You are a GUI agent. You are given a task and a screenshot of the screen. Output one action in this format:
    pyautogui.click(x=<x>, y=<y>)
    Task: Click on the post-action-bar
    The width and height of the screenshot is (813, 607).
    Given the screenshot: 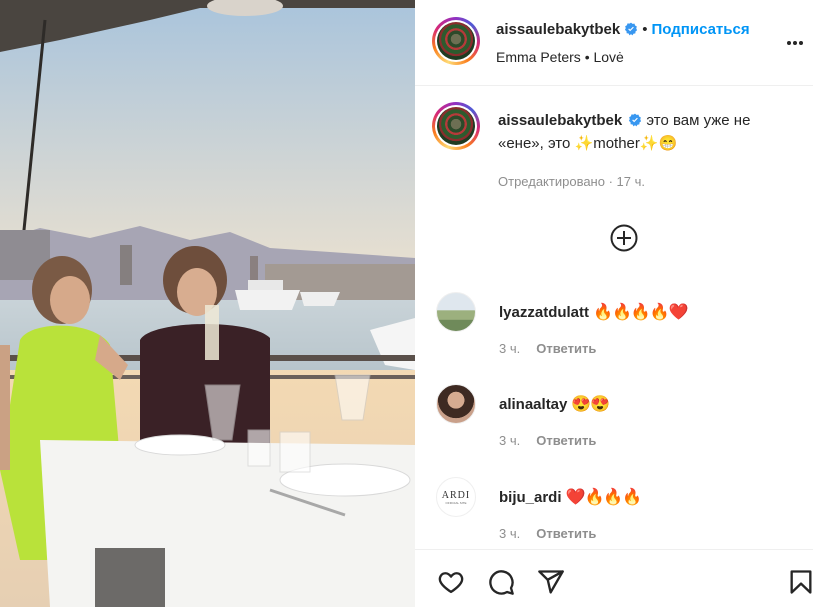 What is the action you would take?
    pyautogui.click(x=614, y=578)
    